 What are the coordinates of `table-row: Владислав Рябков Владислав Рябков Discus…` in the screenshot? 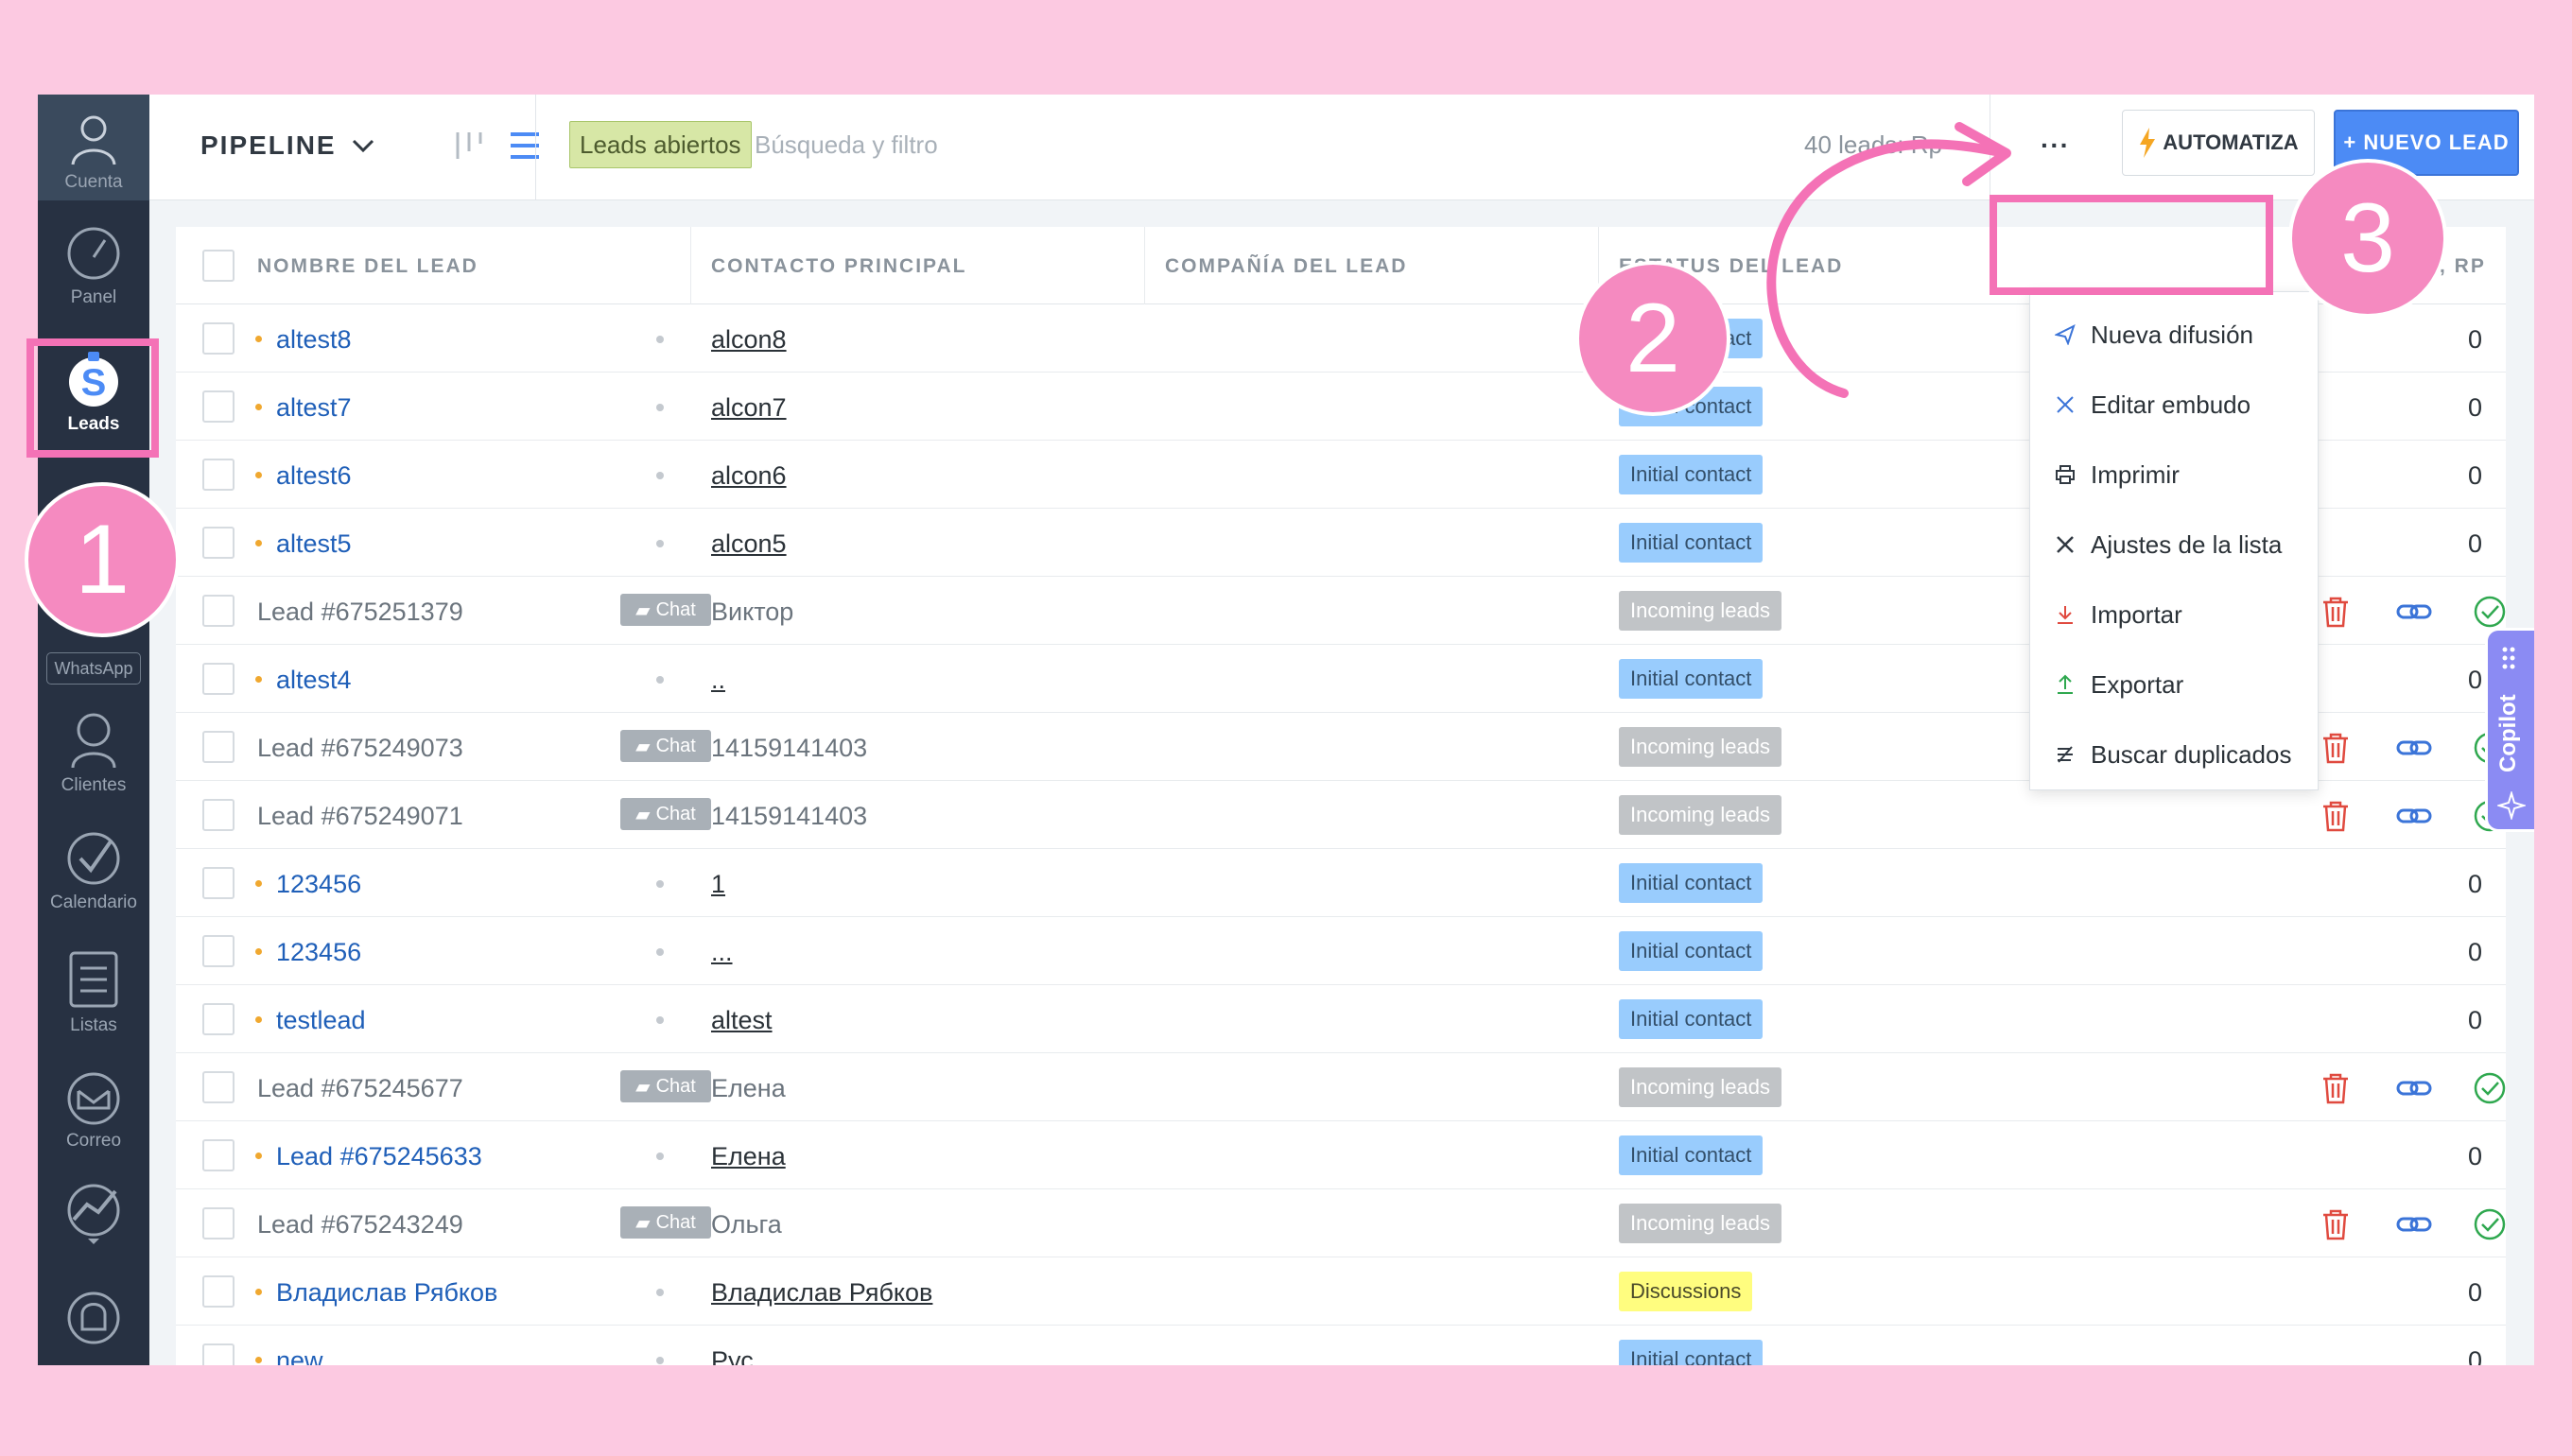 It's located at (1341, 1291).